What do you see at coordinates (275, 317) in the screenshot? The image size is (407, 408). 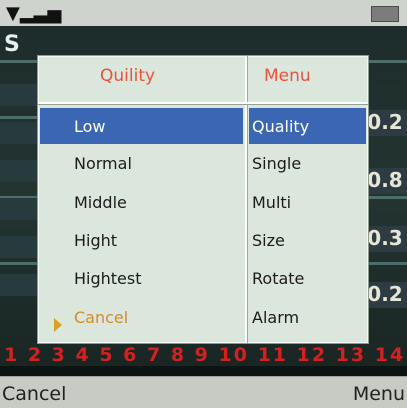 I see `menu-item-alarm: Alarm` at bounding box center [275, 317].